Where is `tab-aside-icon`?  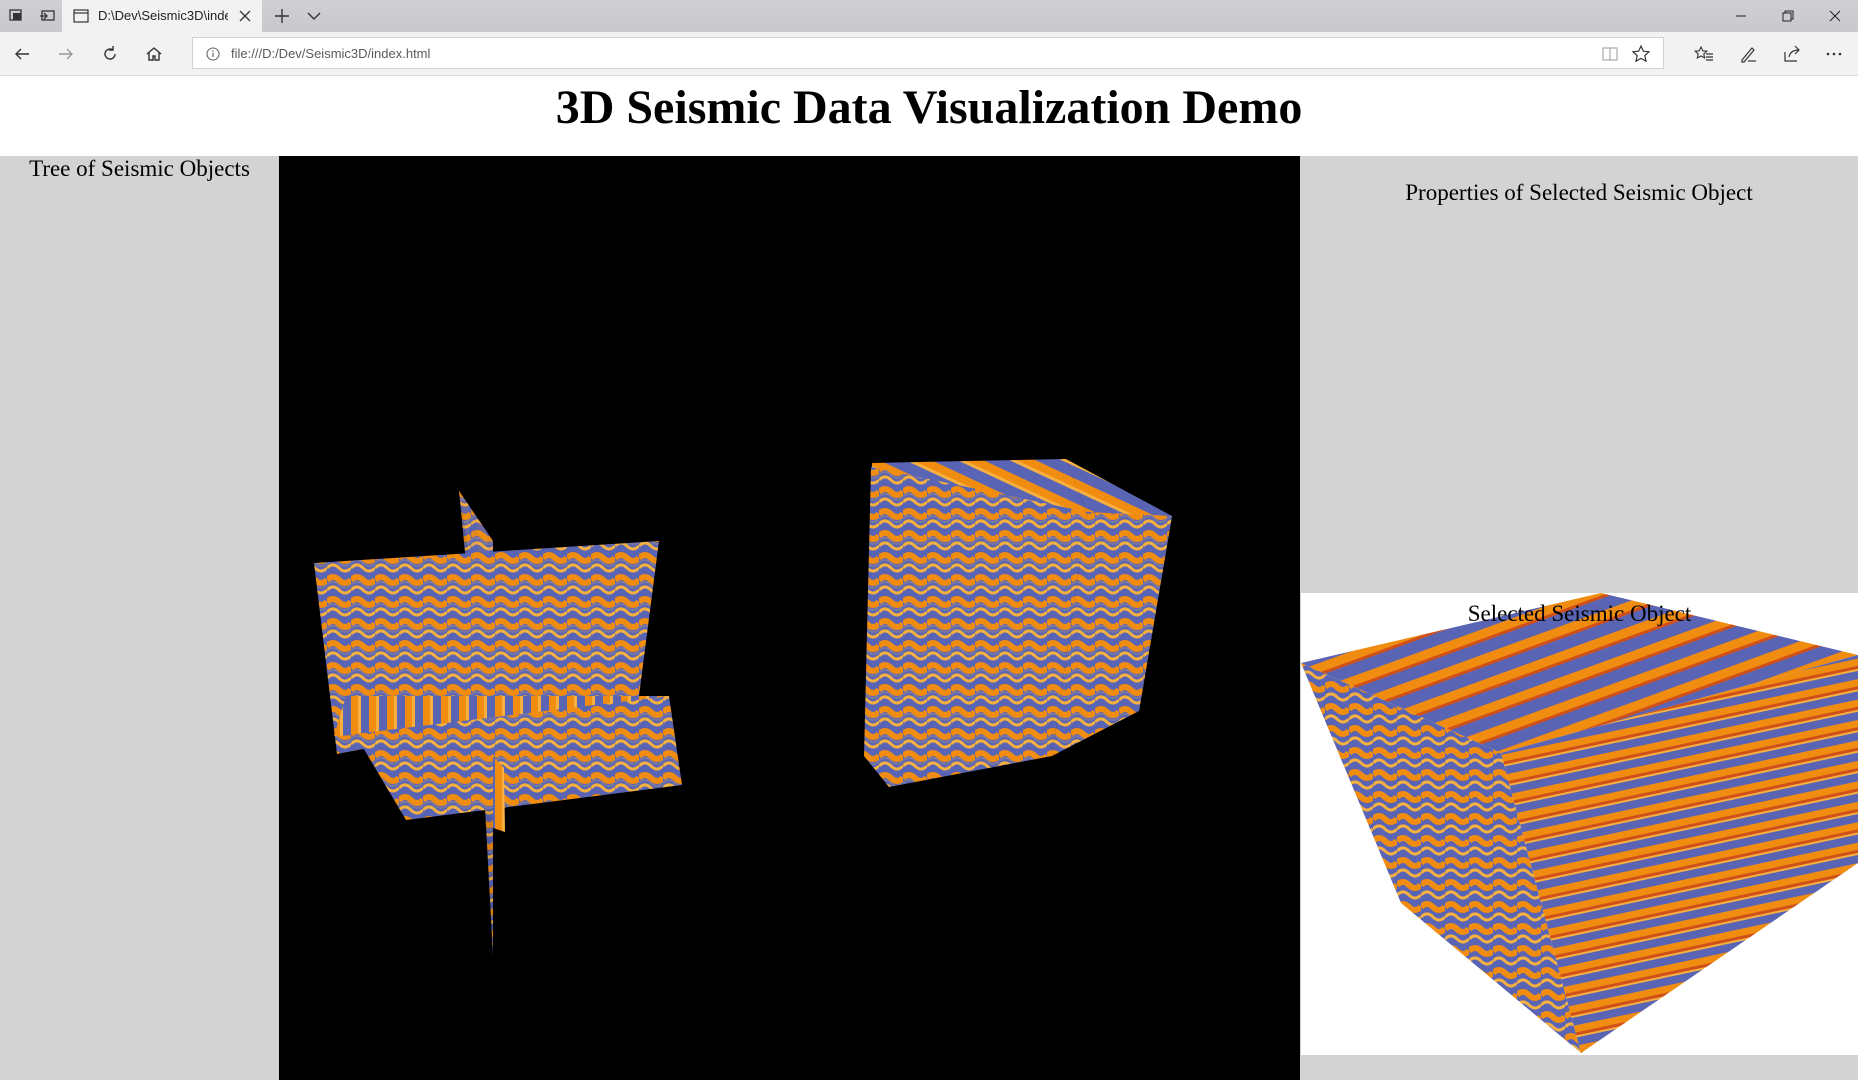
tab-aside-icon is located at coordinates (48, 16).